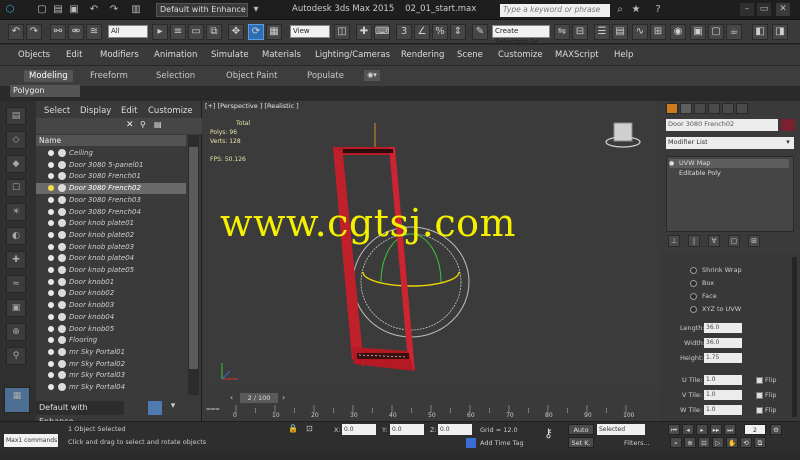 The width and height of the screenshot is (800, 460). Describe the element at coordinates (119, 55) in the screenshot. I see `menu-modifiers: Modifiers` at that location.